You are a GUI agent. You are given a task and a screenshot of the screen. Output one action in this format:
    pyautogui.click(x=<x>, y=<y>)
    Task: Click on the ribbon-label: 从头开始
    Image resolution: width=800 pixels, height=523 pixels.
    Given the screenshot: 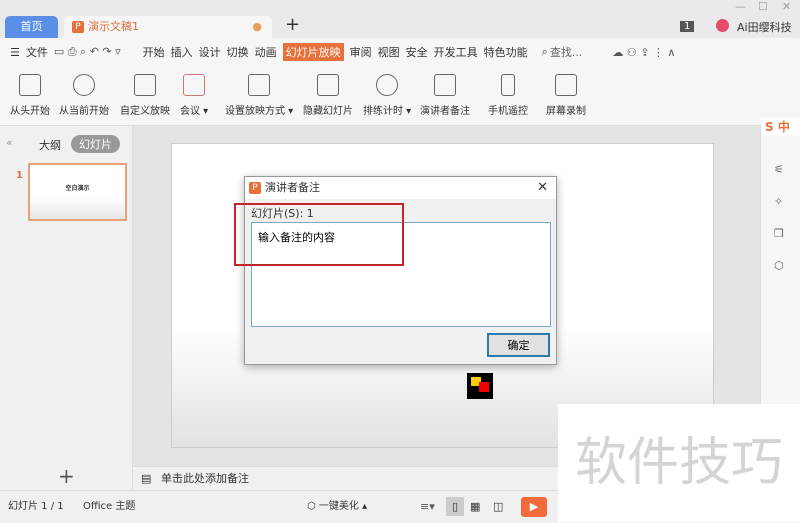 What is the action you would take?
    pyautogui.click(x=30, y=111)
    